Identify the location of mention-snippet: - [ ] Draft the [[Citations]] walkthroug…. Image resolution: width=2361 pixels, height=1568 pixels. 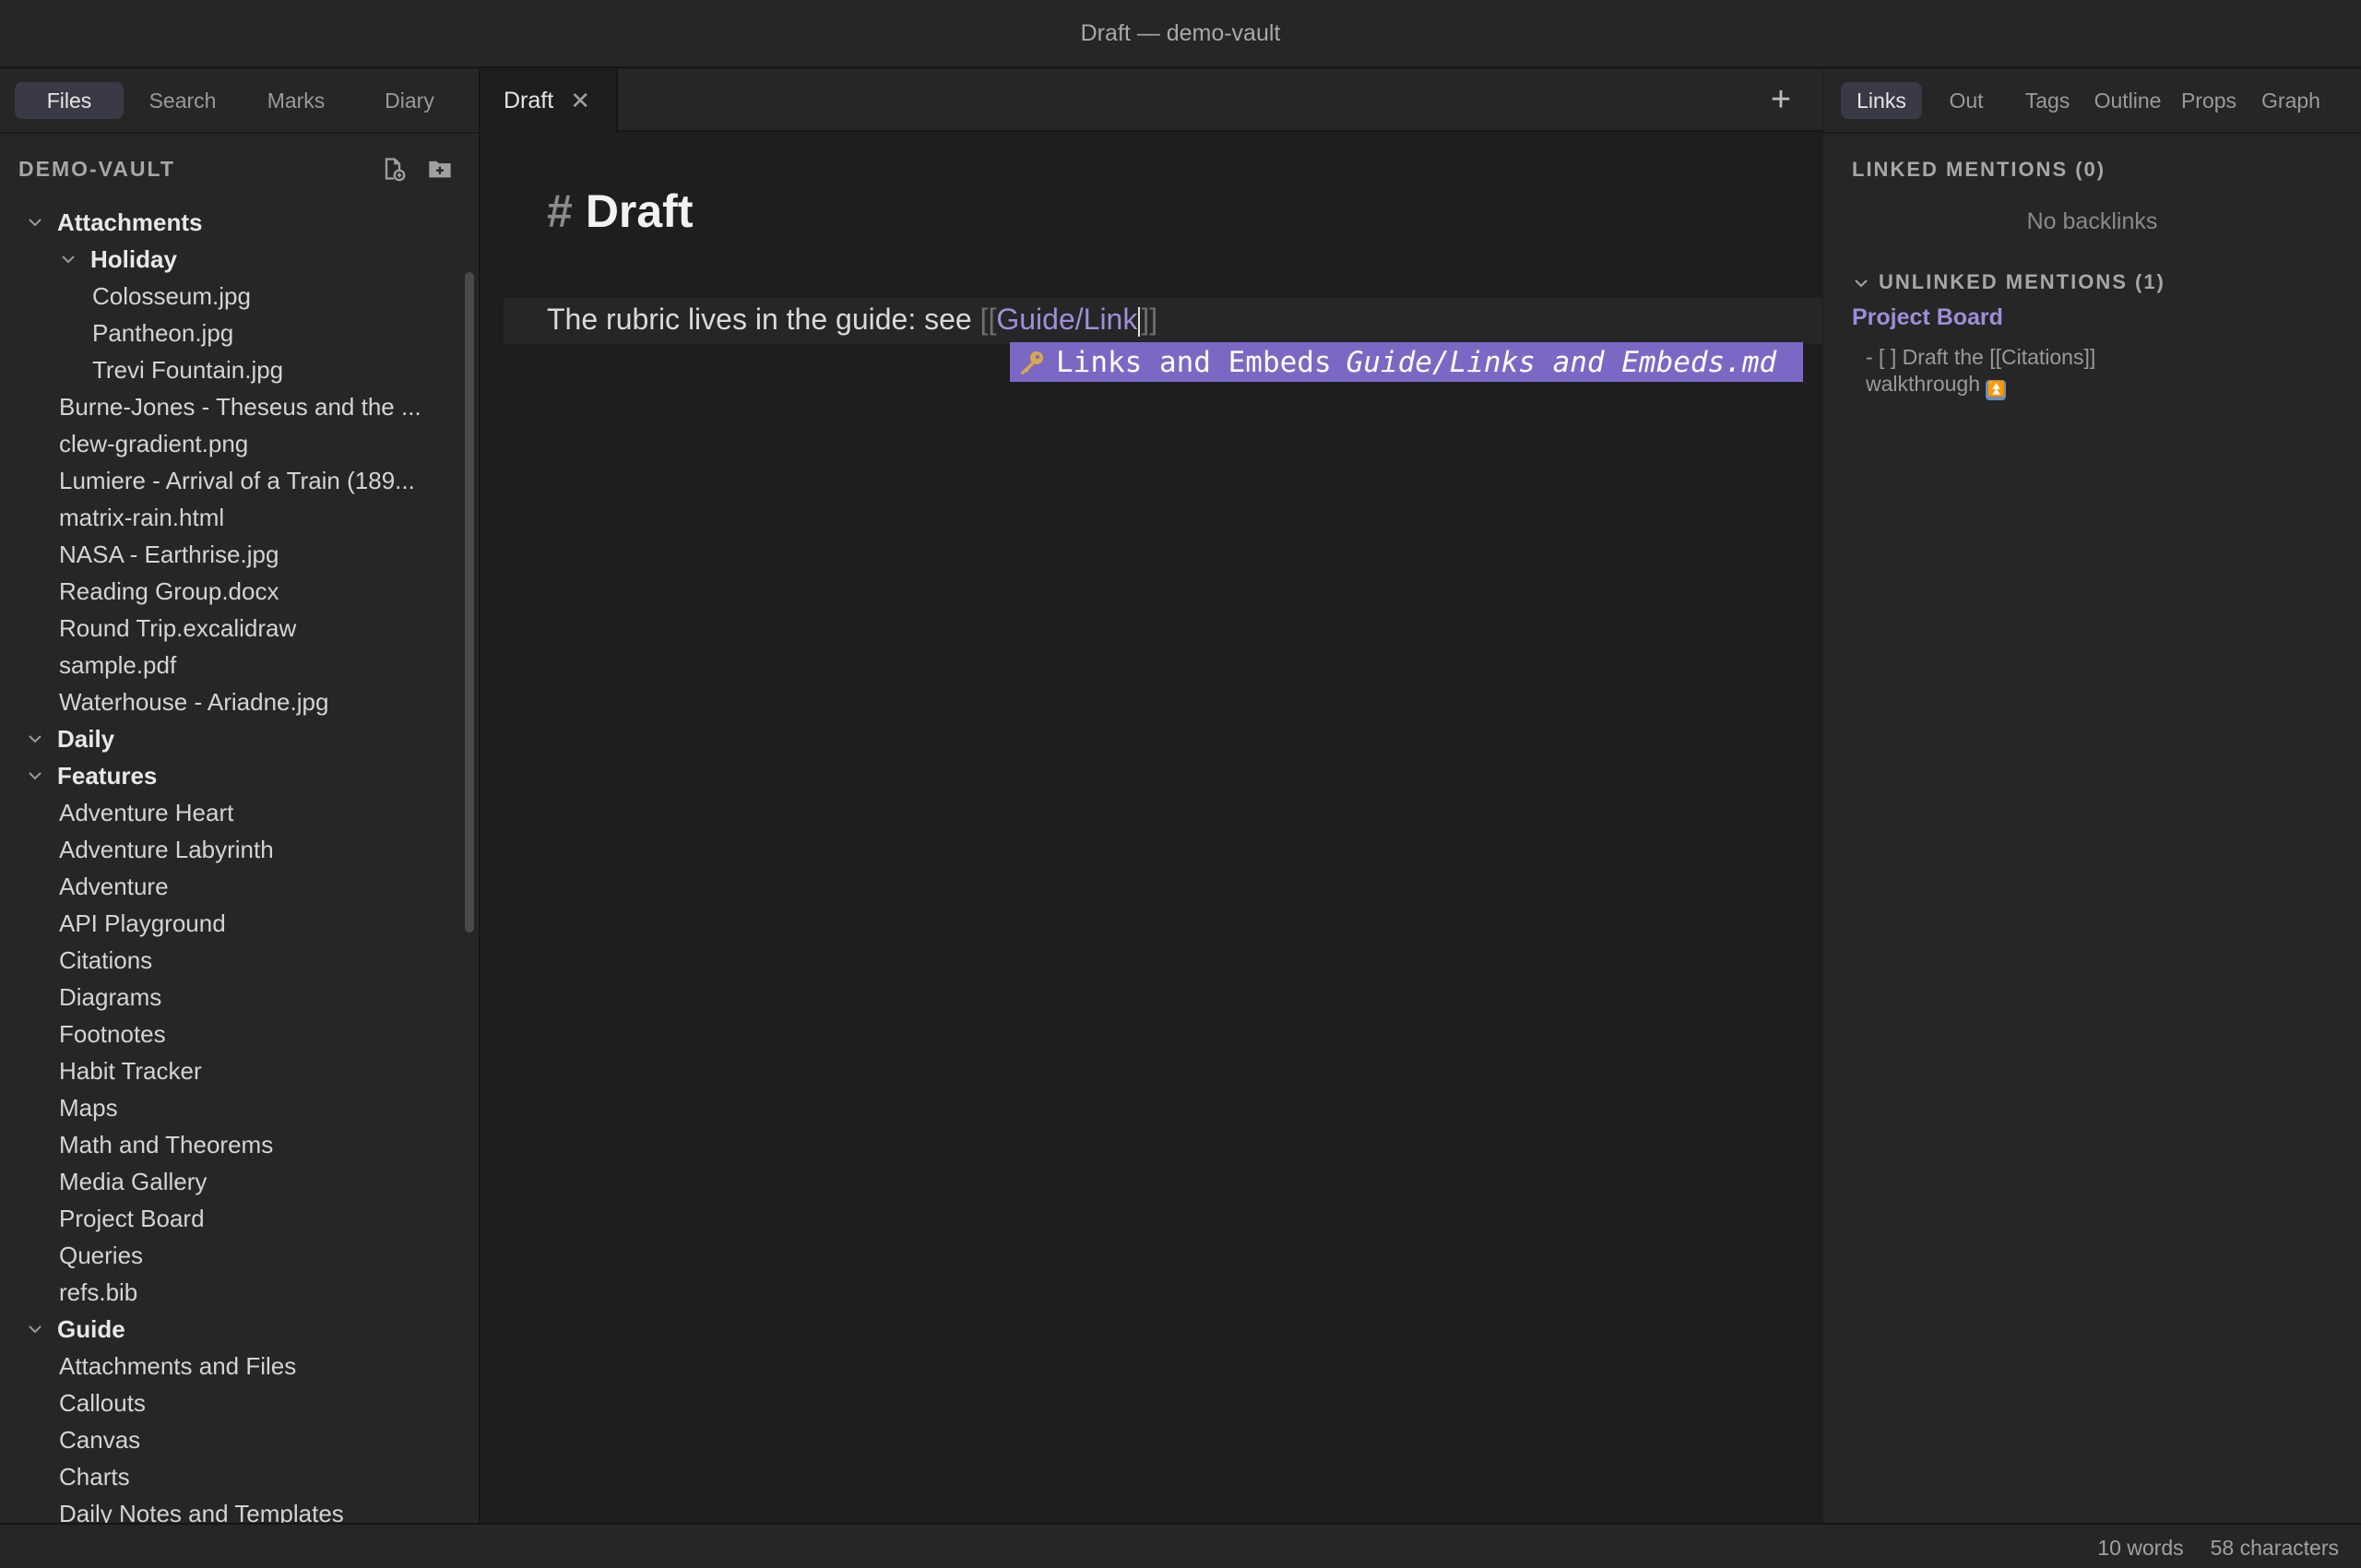
(2032, 372).